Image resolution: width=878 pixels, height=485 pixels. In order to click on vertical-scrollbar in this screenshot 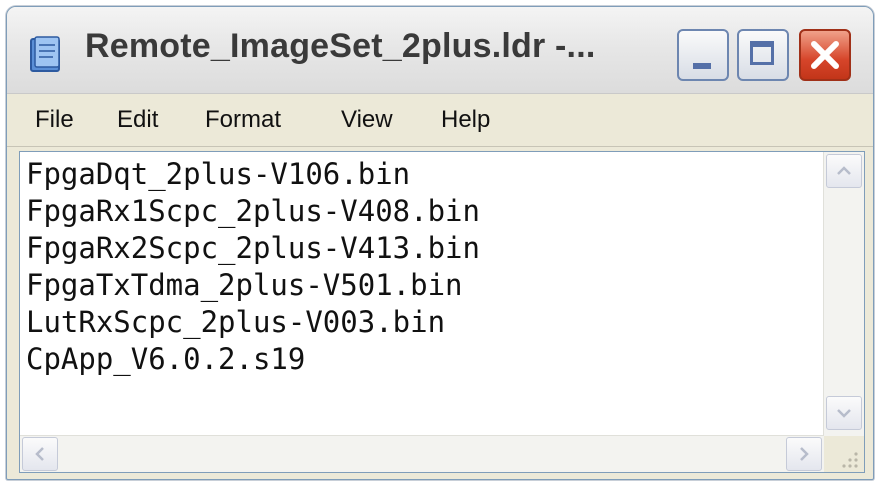, I will do `click(843, 294)`.